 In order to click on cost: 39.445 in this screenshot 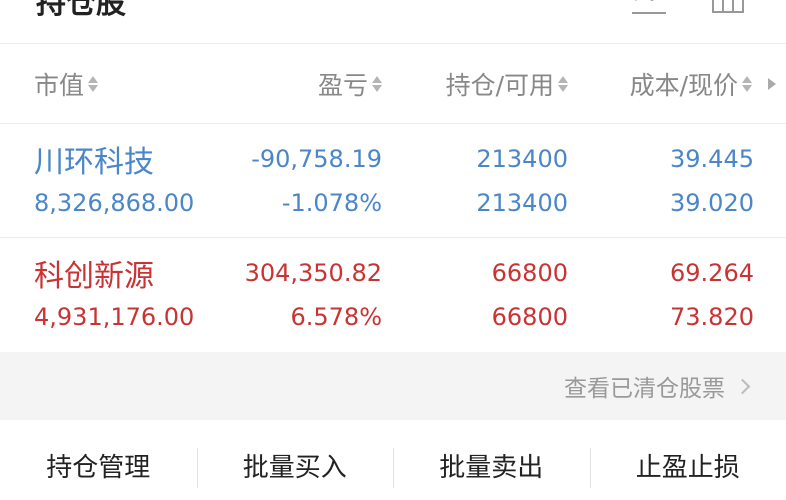, I will do `click(712, 159)`.